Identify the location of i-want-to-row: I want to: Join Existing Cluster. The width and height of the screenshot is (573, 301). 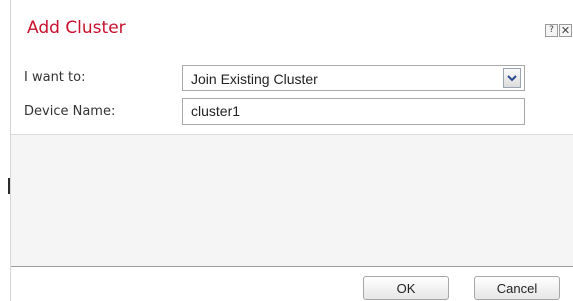
(292, 78).